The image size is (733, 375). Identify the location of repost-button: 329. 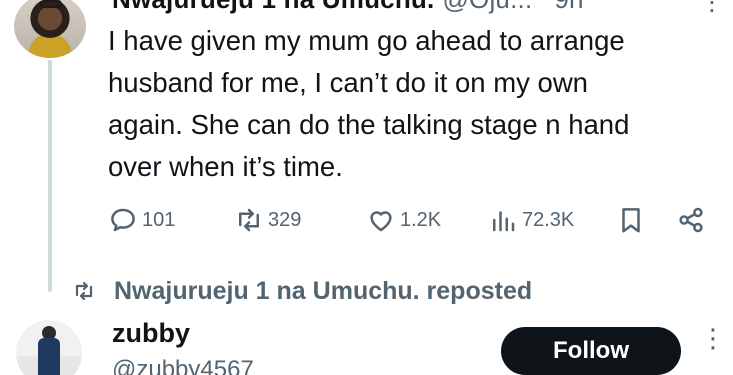
(267, 220).